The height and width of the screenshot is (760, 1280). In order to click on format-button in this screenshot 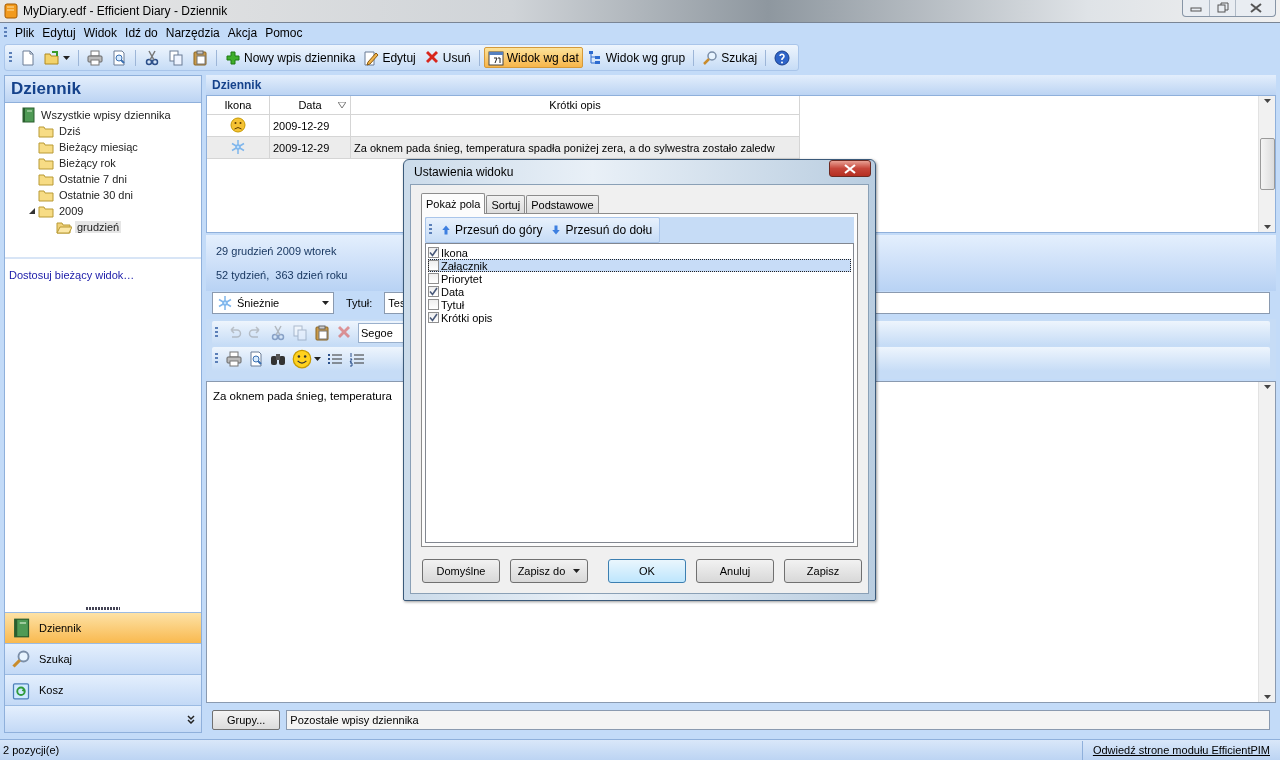, I will do `click(322, 333)`.